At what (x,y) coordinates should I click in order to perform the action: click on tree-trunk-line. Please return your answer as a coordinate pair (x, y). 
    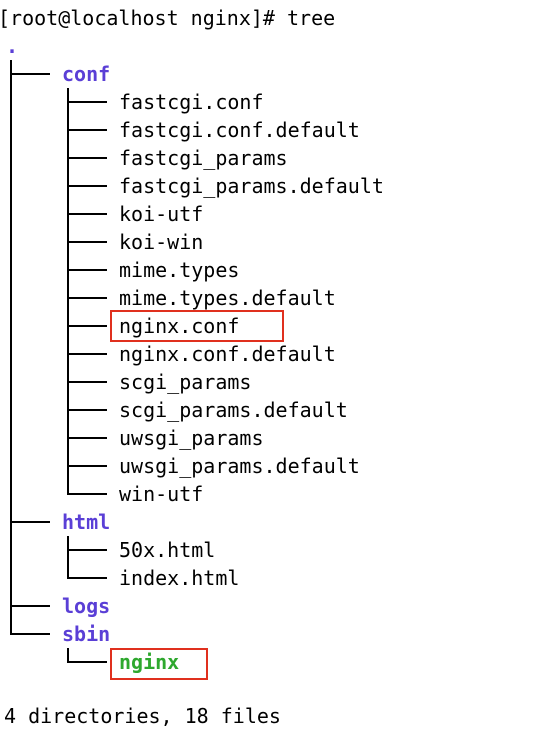
    Looking at the image, I should click on (11, 347).